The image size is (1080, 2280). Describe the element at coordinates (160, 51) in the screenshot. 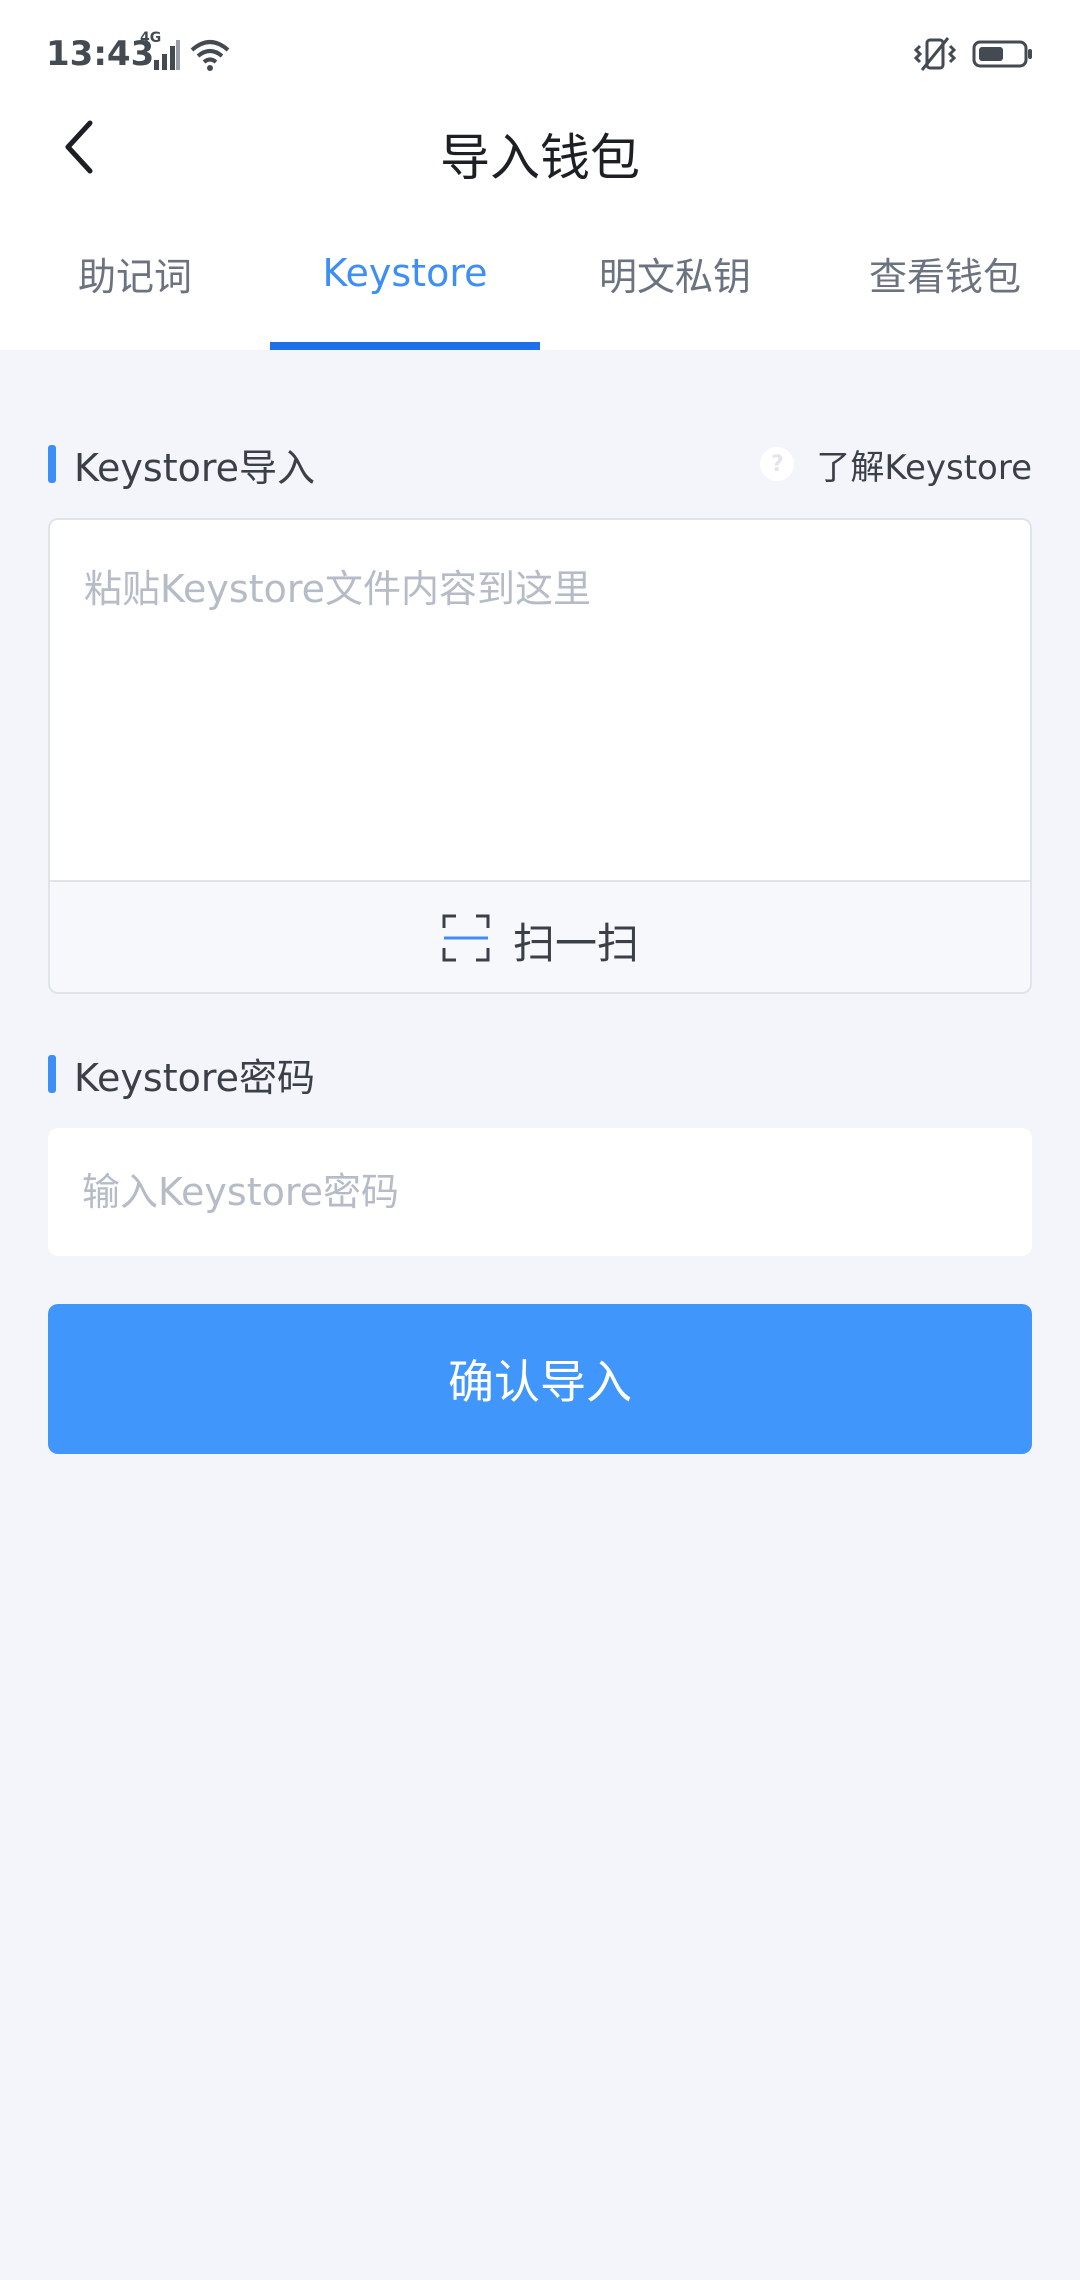

I see `signal-icon: 4G` at that location.